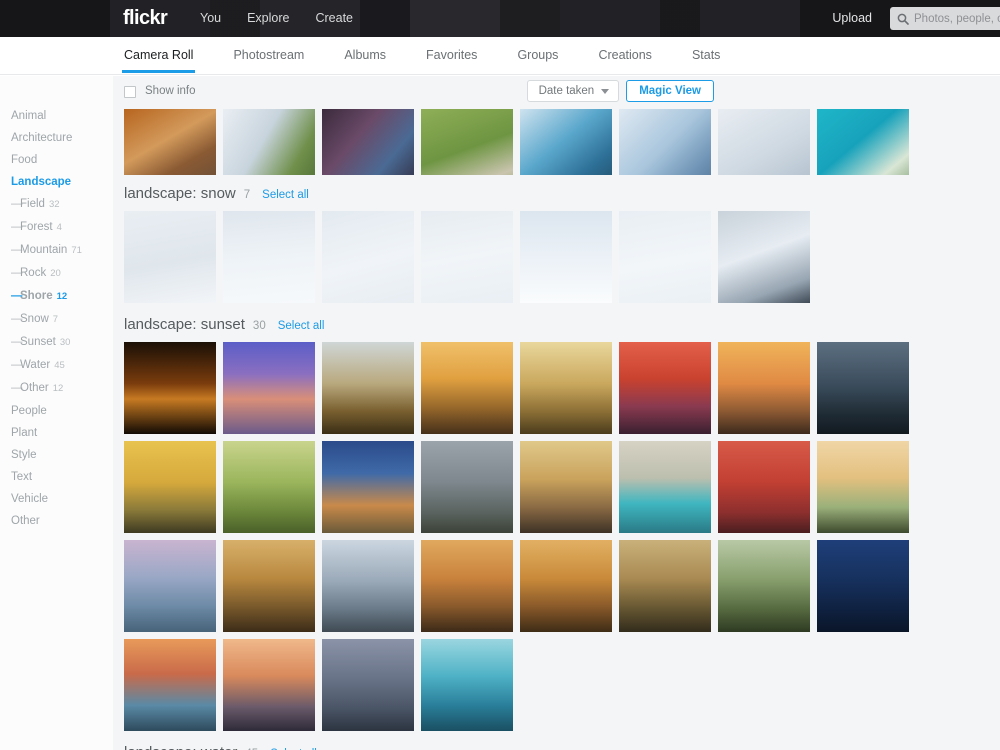  I want to click on section-title: landscape: water, so click(180, 747).